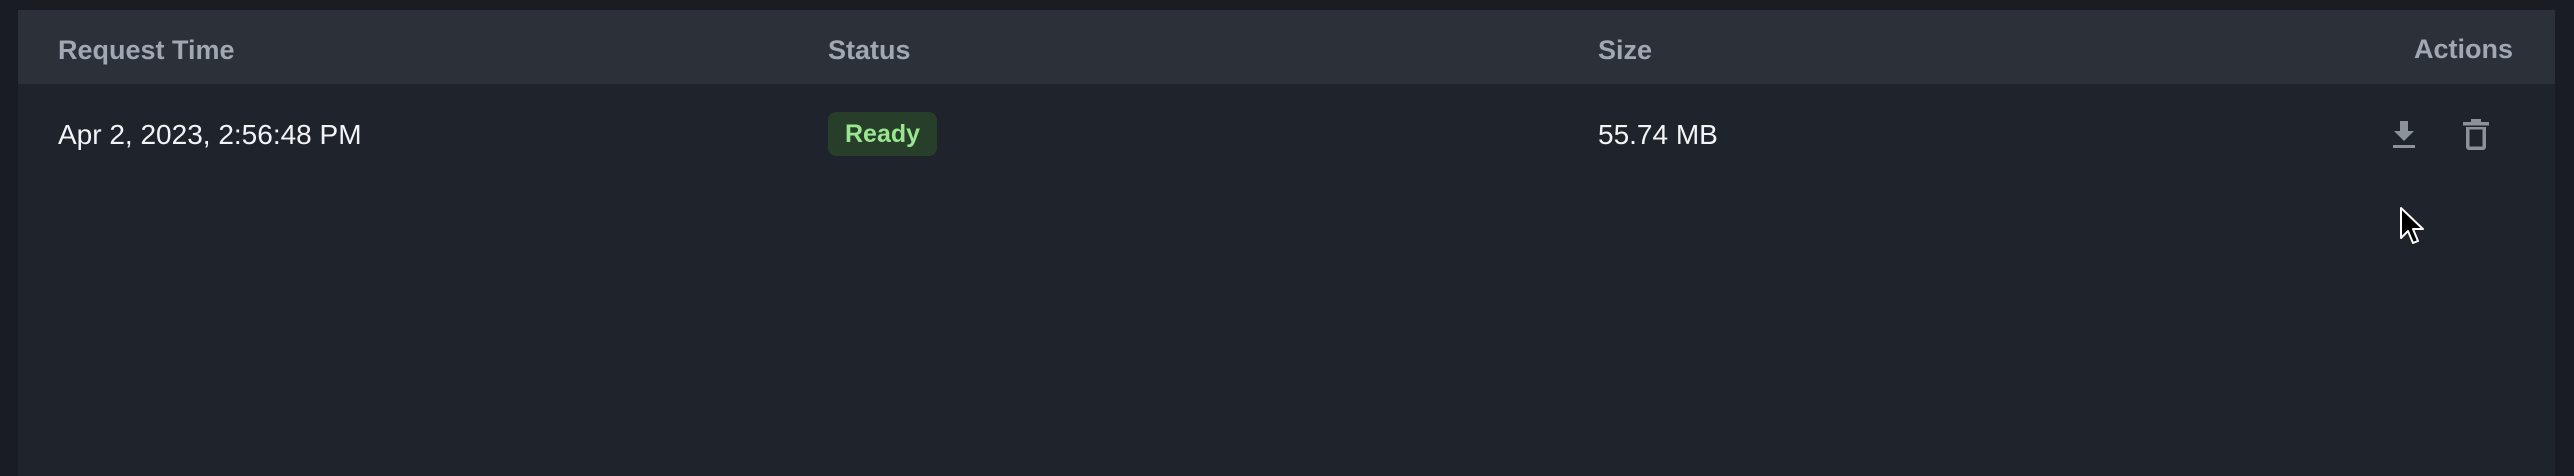 The image size is (2574, 476). What do you see at coordinates (883, 134) in the screenshot?
I see `status-badge: Ready` at bounding box center [883, 134].